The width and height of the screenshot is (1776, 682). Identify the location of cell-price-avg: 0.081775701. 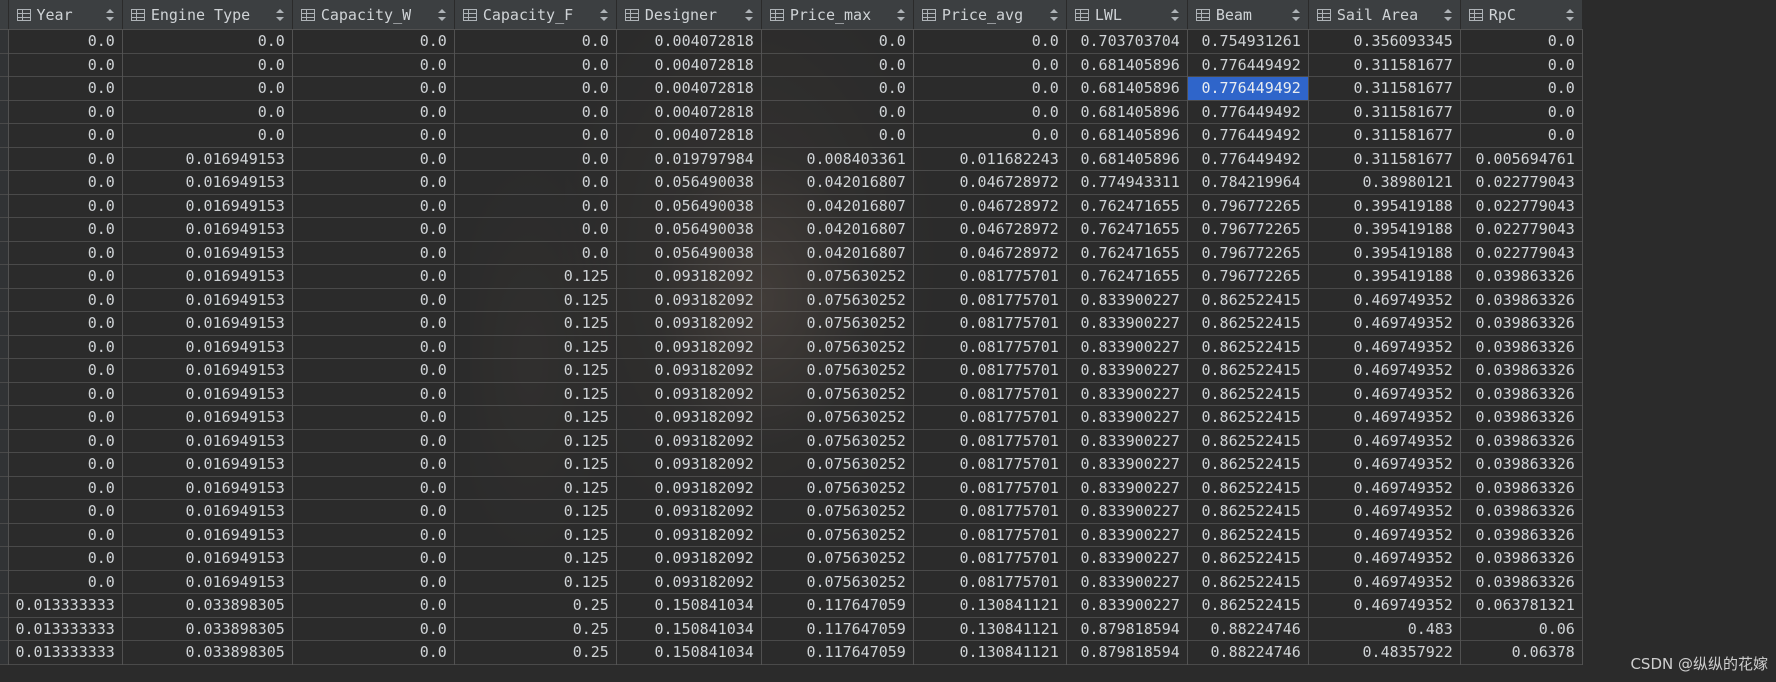
(990, 394).